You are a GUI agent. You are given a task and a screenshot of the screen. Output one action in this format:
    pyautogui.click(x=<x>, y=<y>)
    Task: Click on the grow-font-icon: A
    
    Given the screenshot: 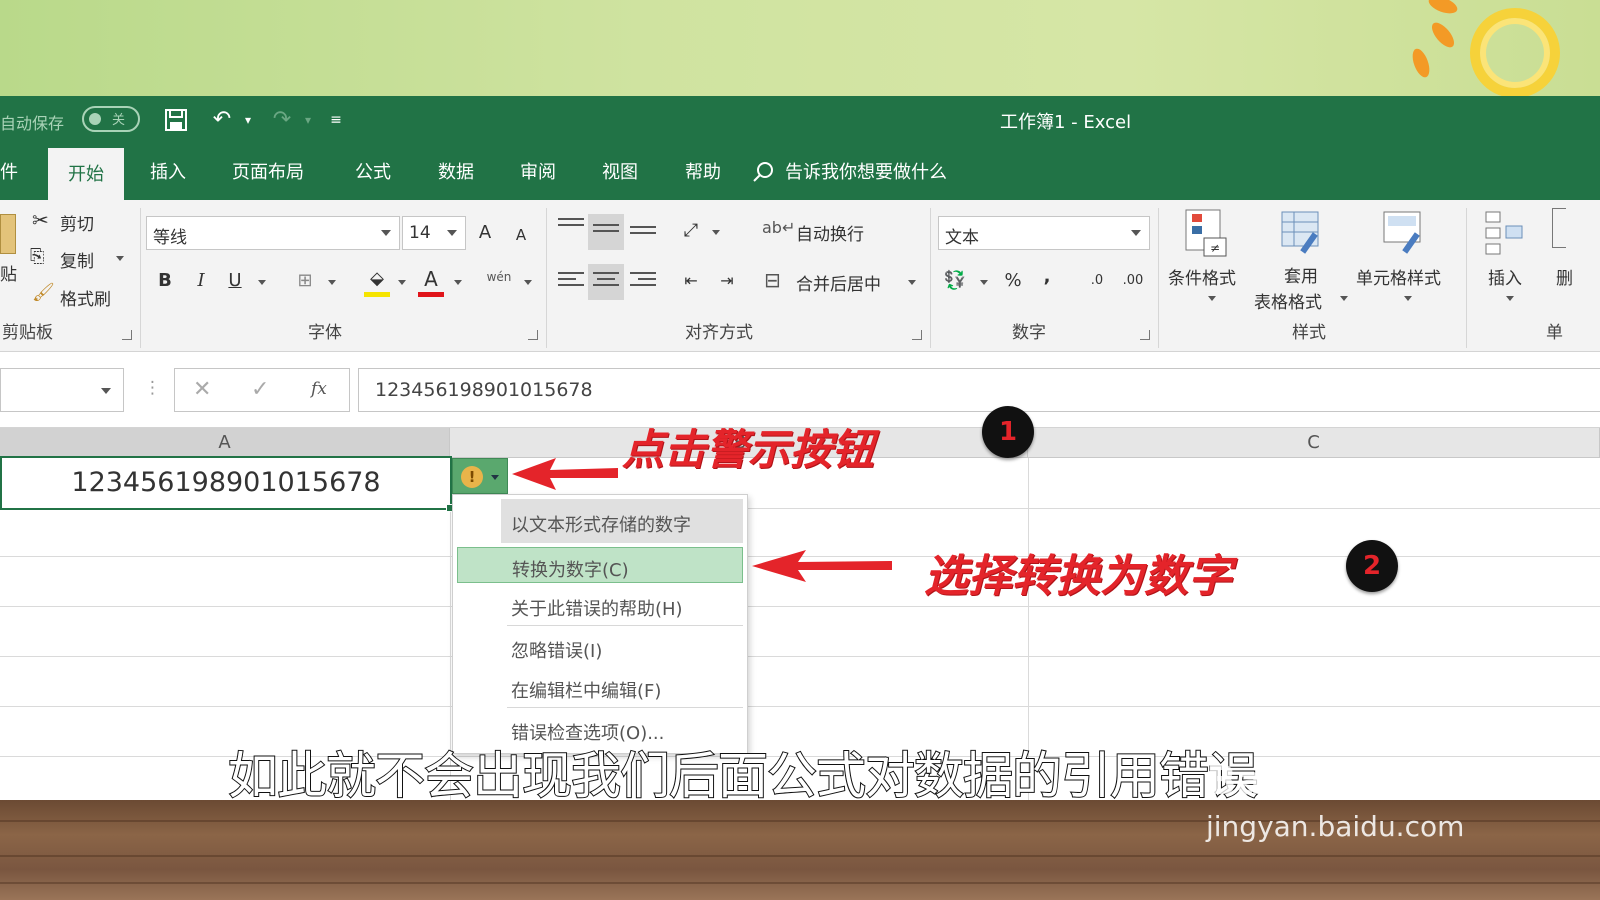 What is the action you would take?
    pyautogui.click(x=485, y=233)
    